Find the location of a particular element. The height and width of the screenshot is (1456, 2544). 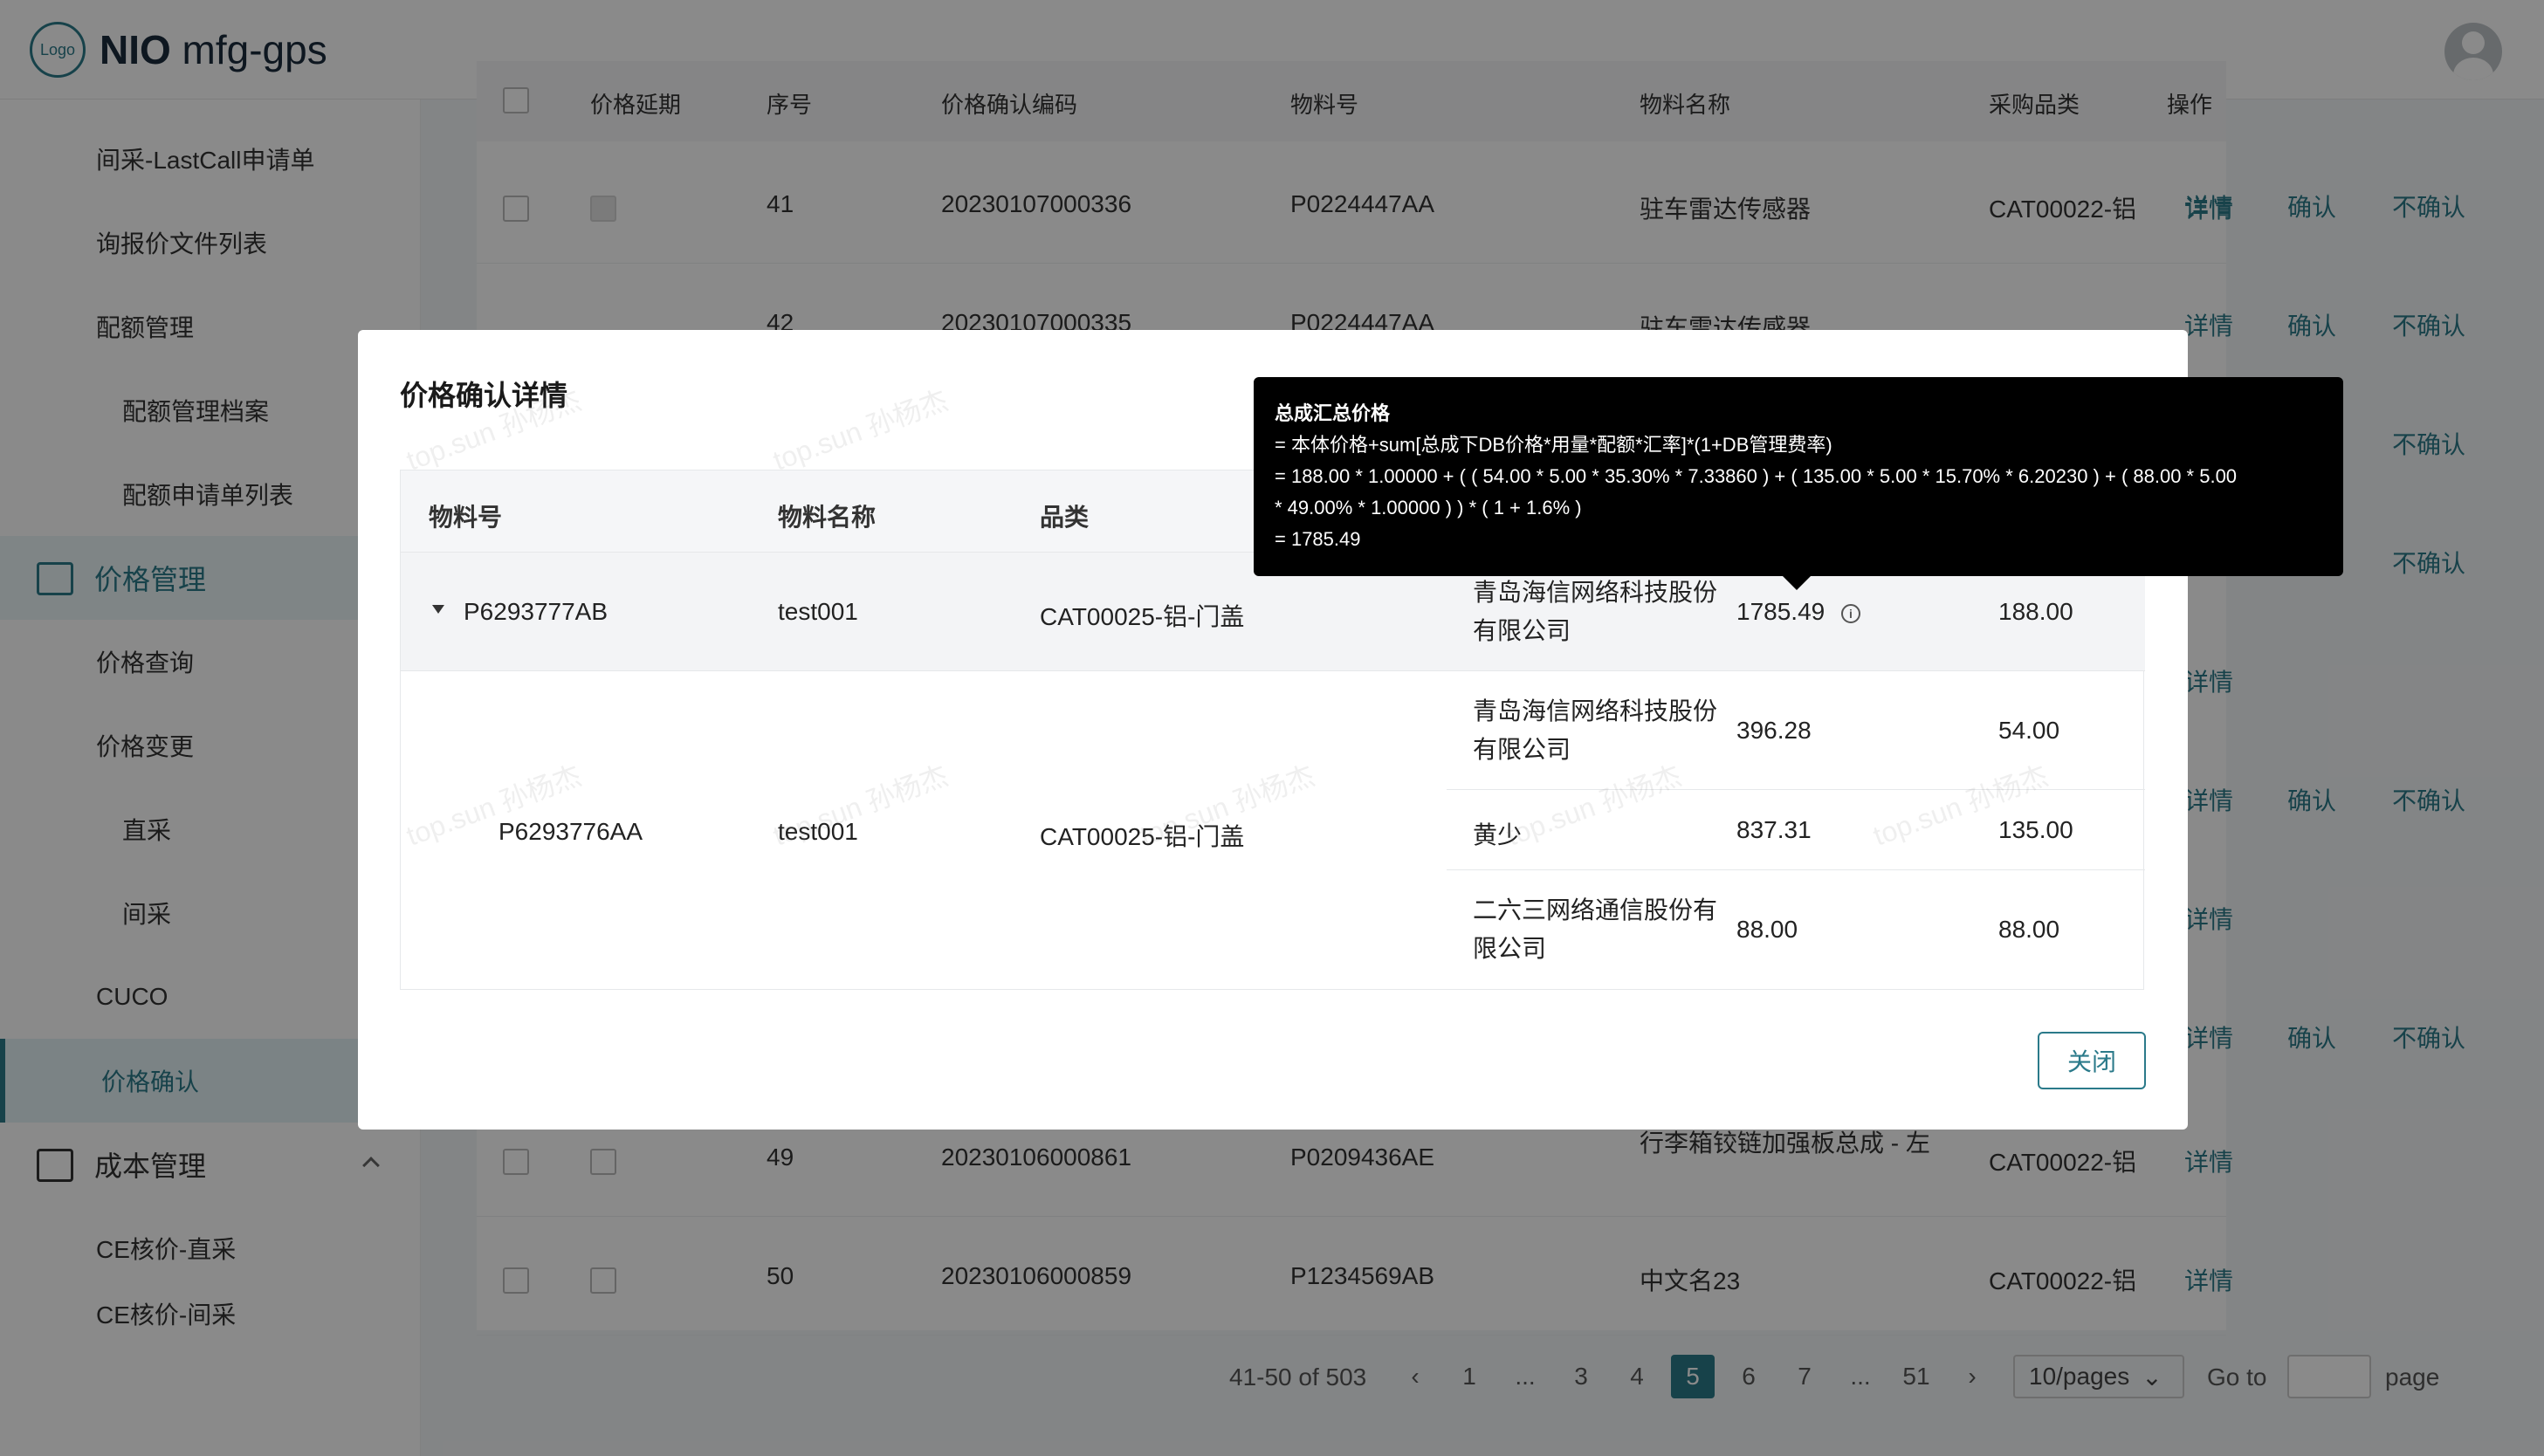

close-button: 关闭 is located at coordinates (2092, 1060).